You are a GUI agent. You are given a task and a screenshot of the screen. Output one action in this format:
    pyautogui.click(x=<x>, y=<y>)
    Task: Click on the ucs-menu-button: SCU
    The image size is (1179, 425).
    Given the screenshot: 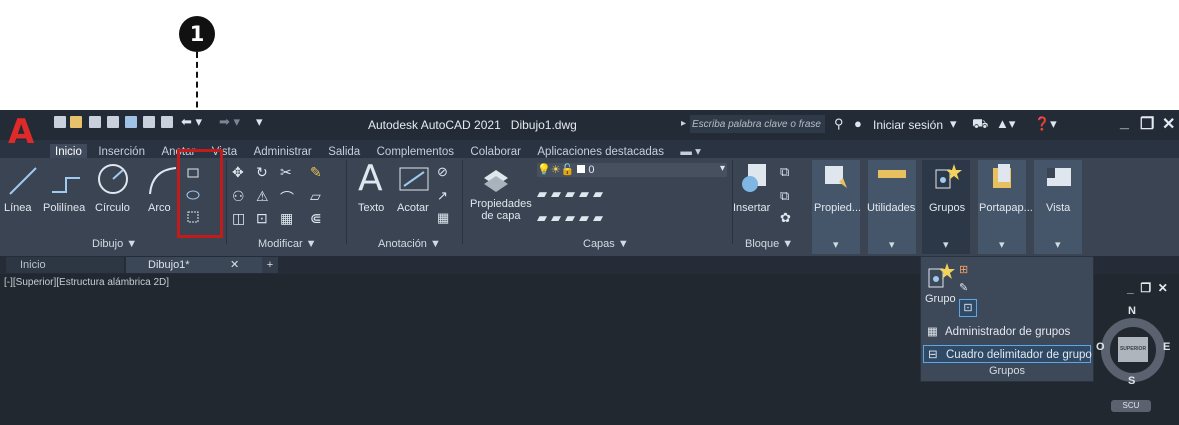 What is the action you would take?
    pyautogui.click(x=1131, y=406)
    